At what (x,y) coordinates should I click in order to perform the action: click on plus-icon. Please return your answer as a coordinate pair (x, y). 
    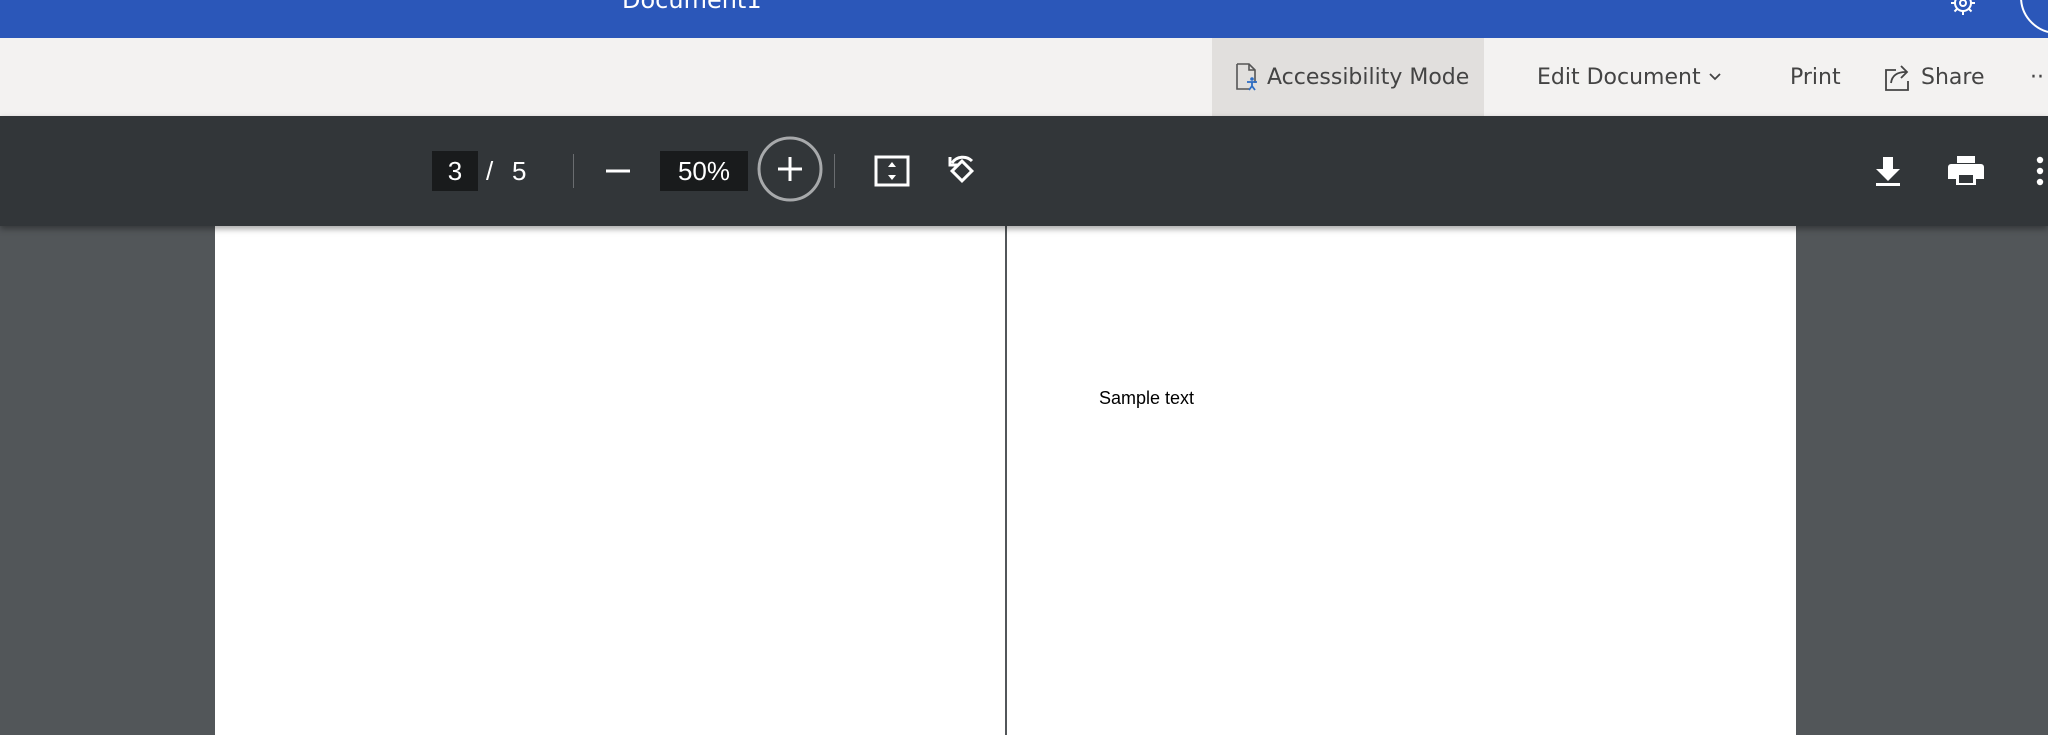
    Looking at the image, I should click on (790, 169).